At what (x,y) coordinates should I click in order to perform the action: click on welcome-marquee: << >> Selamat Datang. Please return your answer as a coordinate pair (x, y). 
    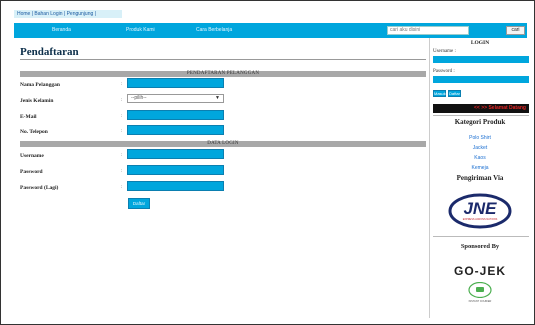
    Looking at the image, I should click on (481, 108).